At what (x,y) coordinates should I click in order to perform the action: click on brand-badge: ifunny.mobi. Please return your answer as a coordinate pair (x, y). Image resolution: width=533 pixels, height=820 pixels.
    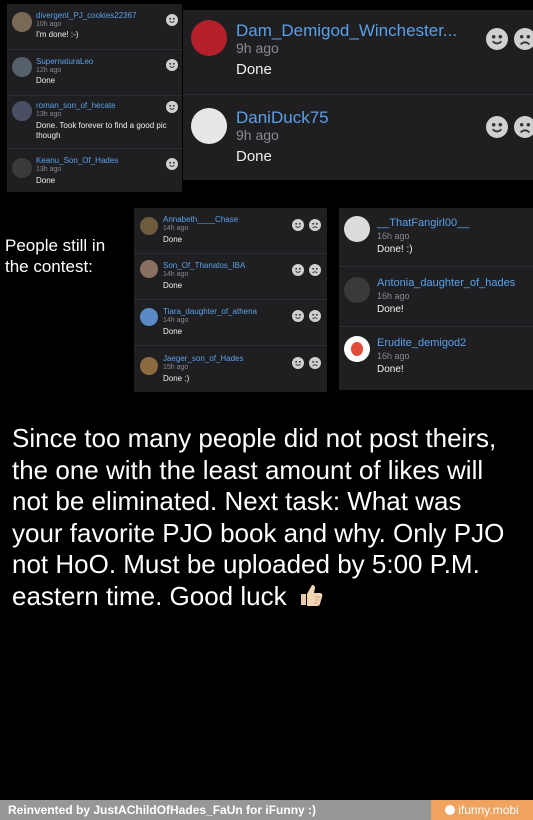
    Looking at the image, I should click on (482, 810).